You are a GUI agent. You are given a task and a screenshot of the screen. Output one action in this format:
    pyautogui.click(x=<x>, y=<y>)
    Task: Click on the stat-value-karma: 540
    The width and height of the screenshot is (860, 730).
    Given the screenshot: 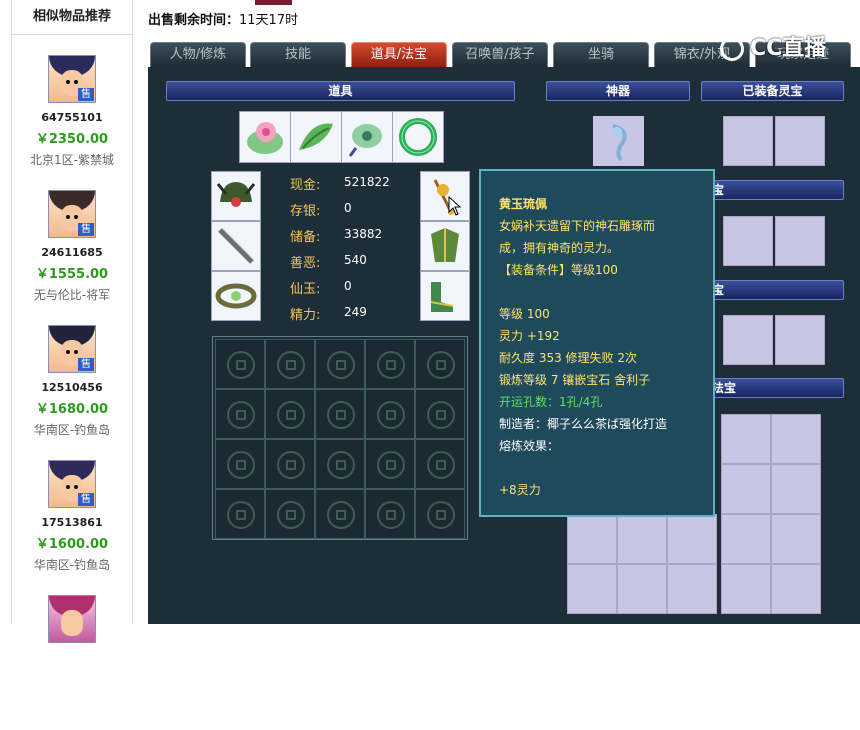 What is the action you would take?
    pyautogui.click(x=355, y=260)
    